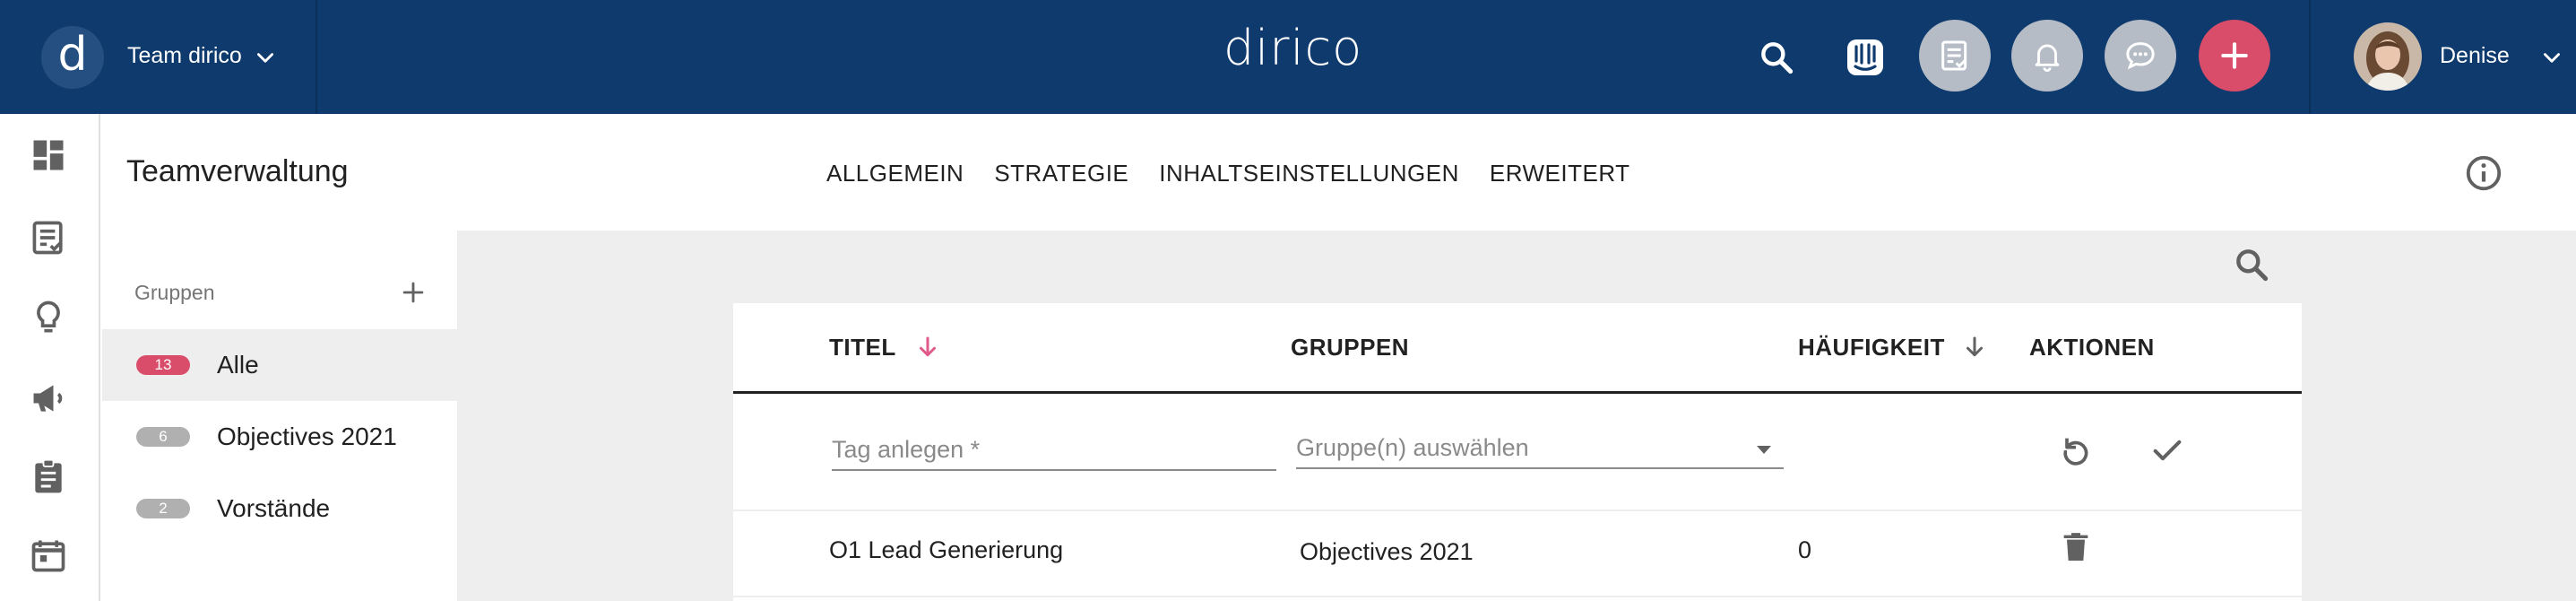 Image resolution: width=2576 pixels, height=601 pixels. I want to click on column-header-frequency: HÄUFIGKEIT, so click(1871, 347).